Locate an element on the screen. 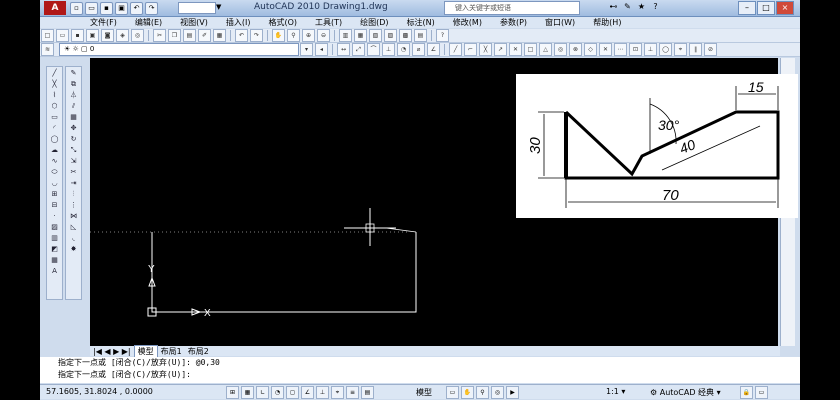  ortho-icon: ∟ is located at coordinates (262, 392).